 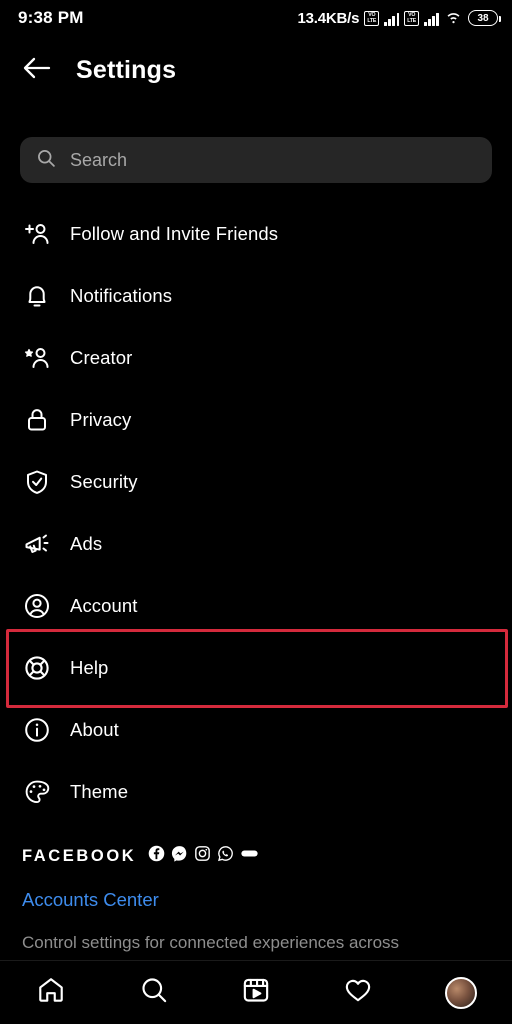 I want to click on lock-icon, so click(x=37, y=420).